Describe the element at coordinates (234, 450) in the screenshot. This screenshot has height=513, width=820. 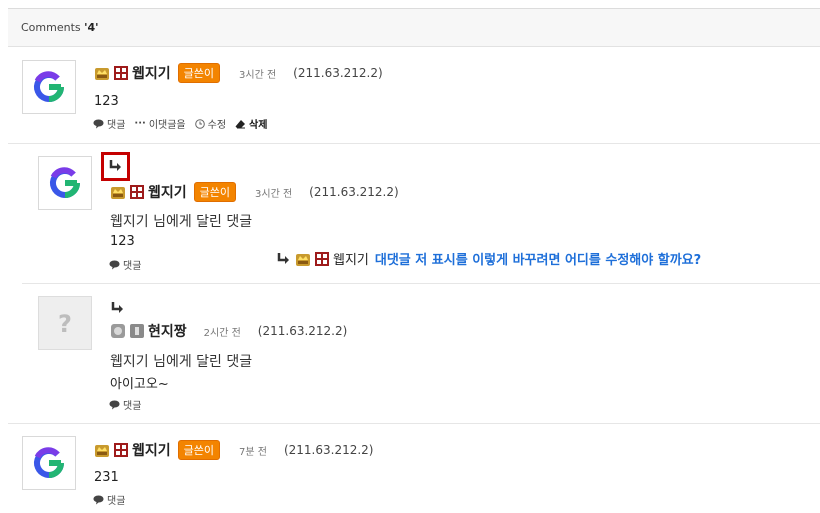
I see `comment-4-meta: 웹지기 글쓴이 7분 전 (211.63.212.2)` at that location.